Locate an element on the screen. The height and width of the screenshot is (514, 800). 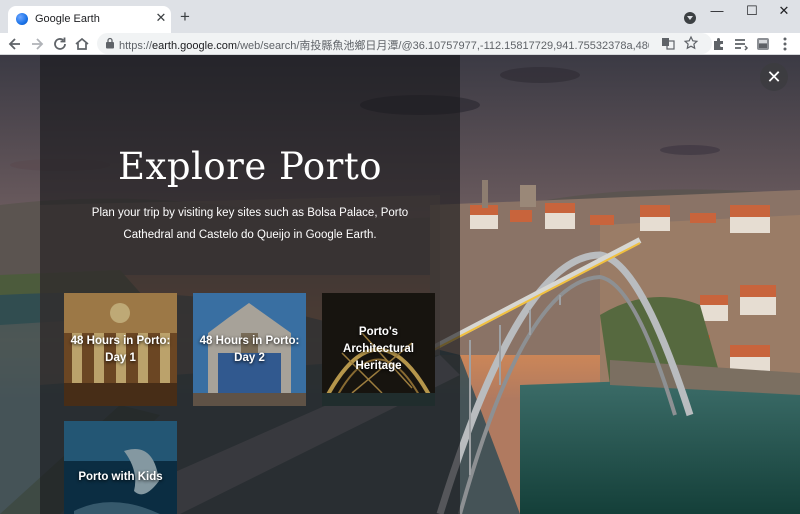
profile-icon is located at coordinates (763, 44).